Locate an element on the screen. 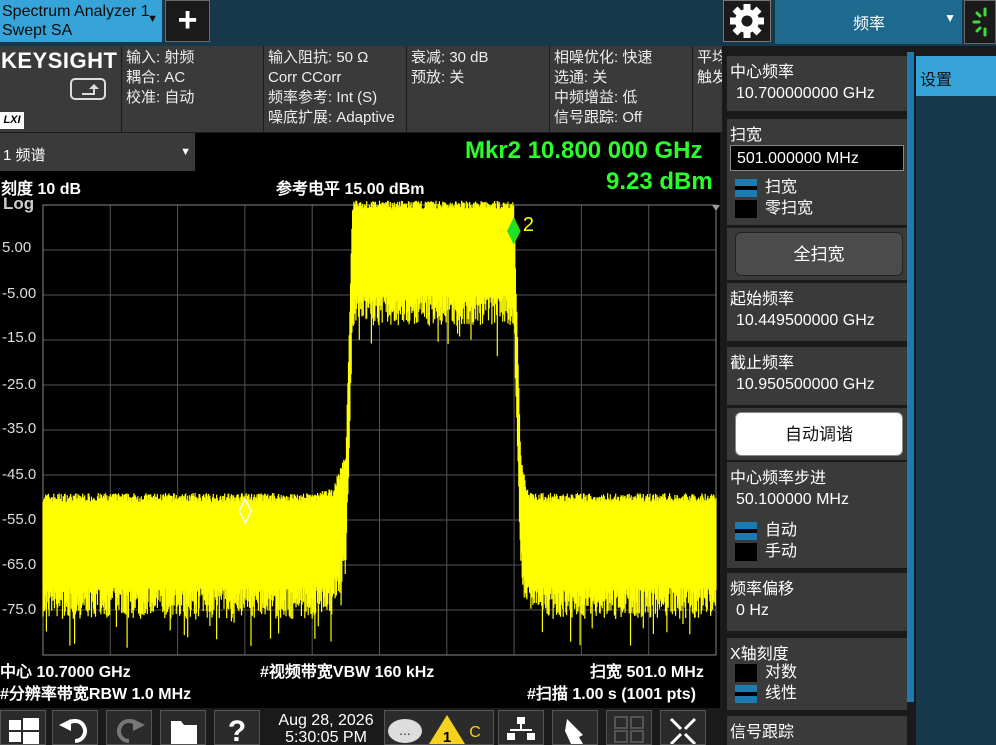  undo-button is located at coordinates (75, 727).